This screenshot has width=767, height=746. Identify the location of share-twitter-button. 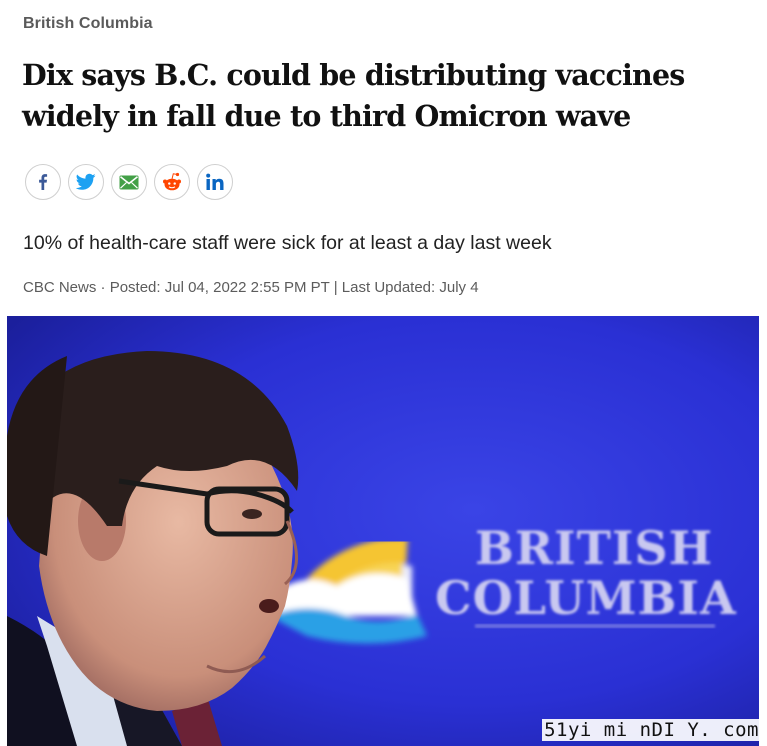
(86, 182).